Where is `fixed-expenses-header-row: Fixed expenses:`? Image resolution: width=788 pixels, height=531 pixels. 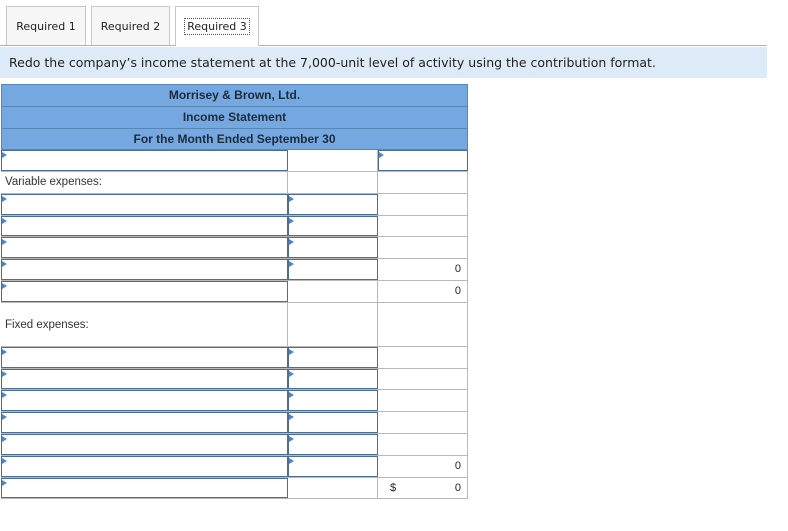
fixed-expenses-header-row: Fixed expenses: is located at coordinates (234, 324).